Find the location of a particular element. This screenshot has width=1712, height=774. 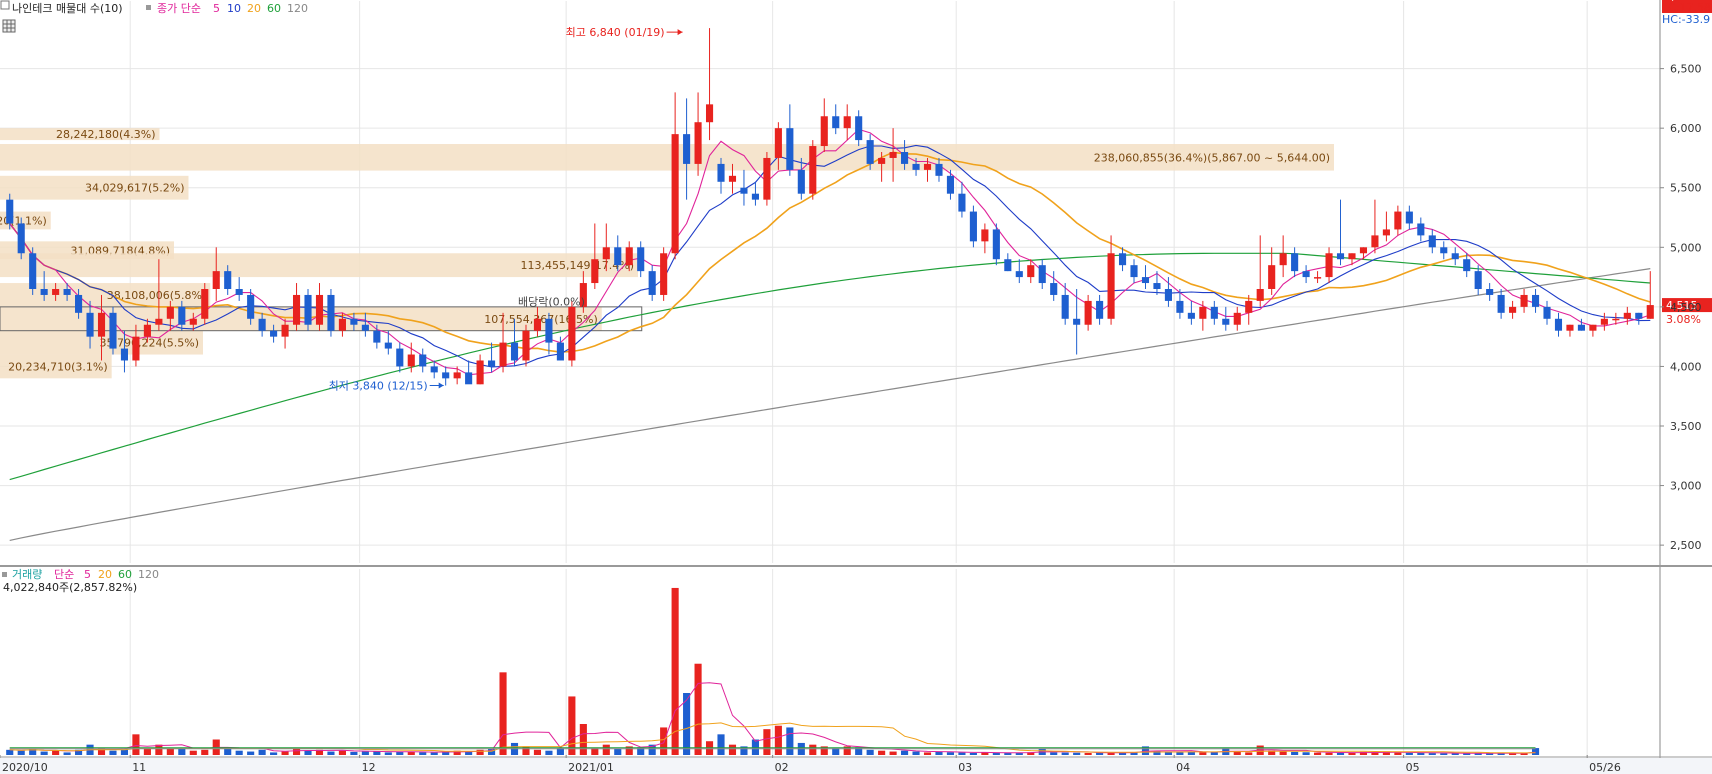

date-label: 2021/01 is located at coordinates (591, 767).